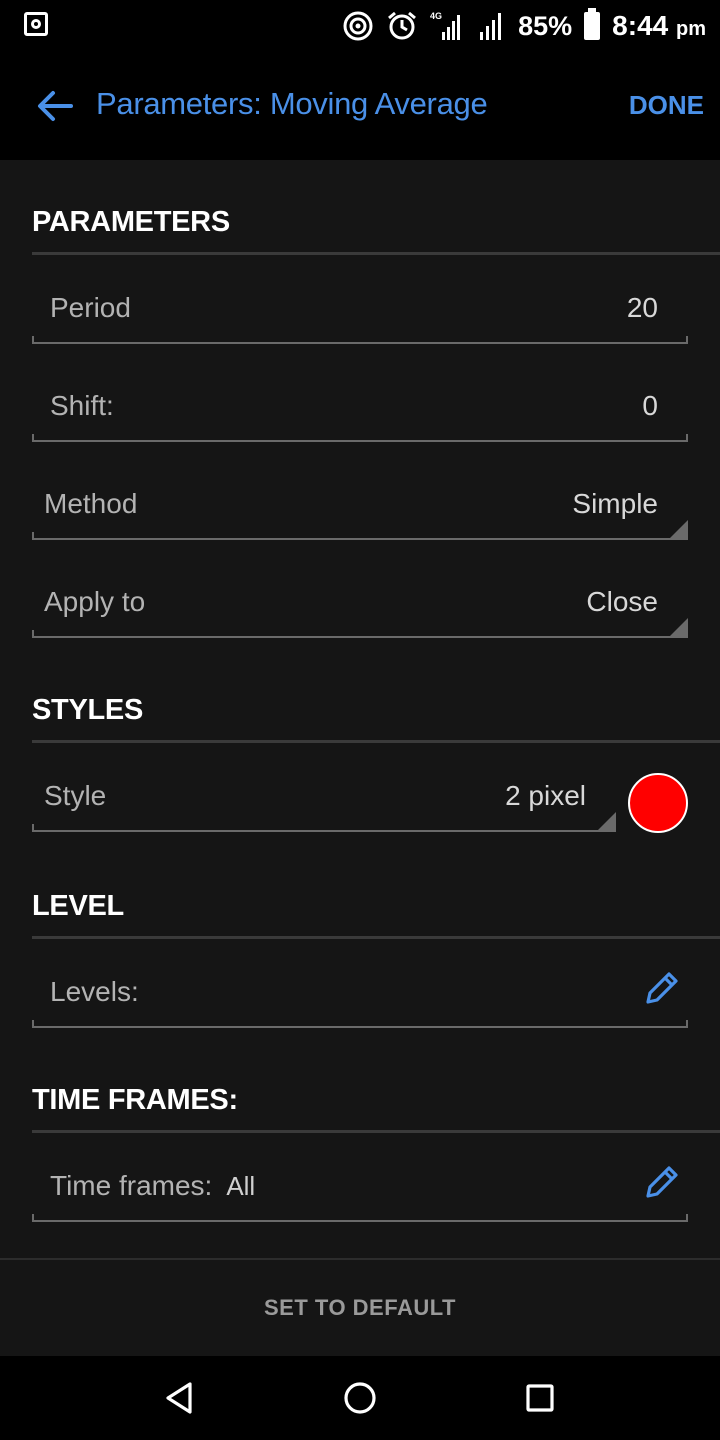  I want to click on done-button: DONE, so click(666, 105).